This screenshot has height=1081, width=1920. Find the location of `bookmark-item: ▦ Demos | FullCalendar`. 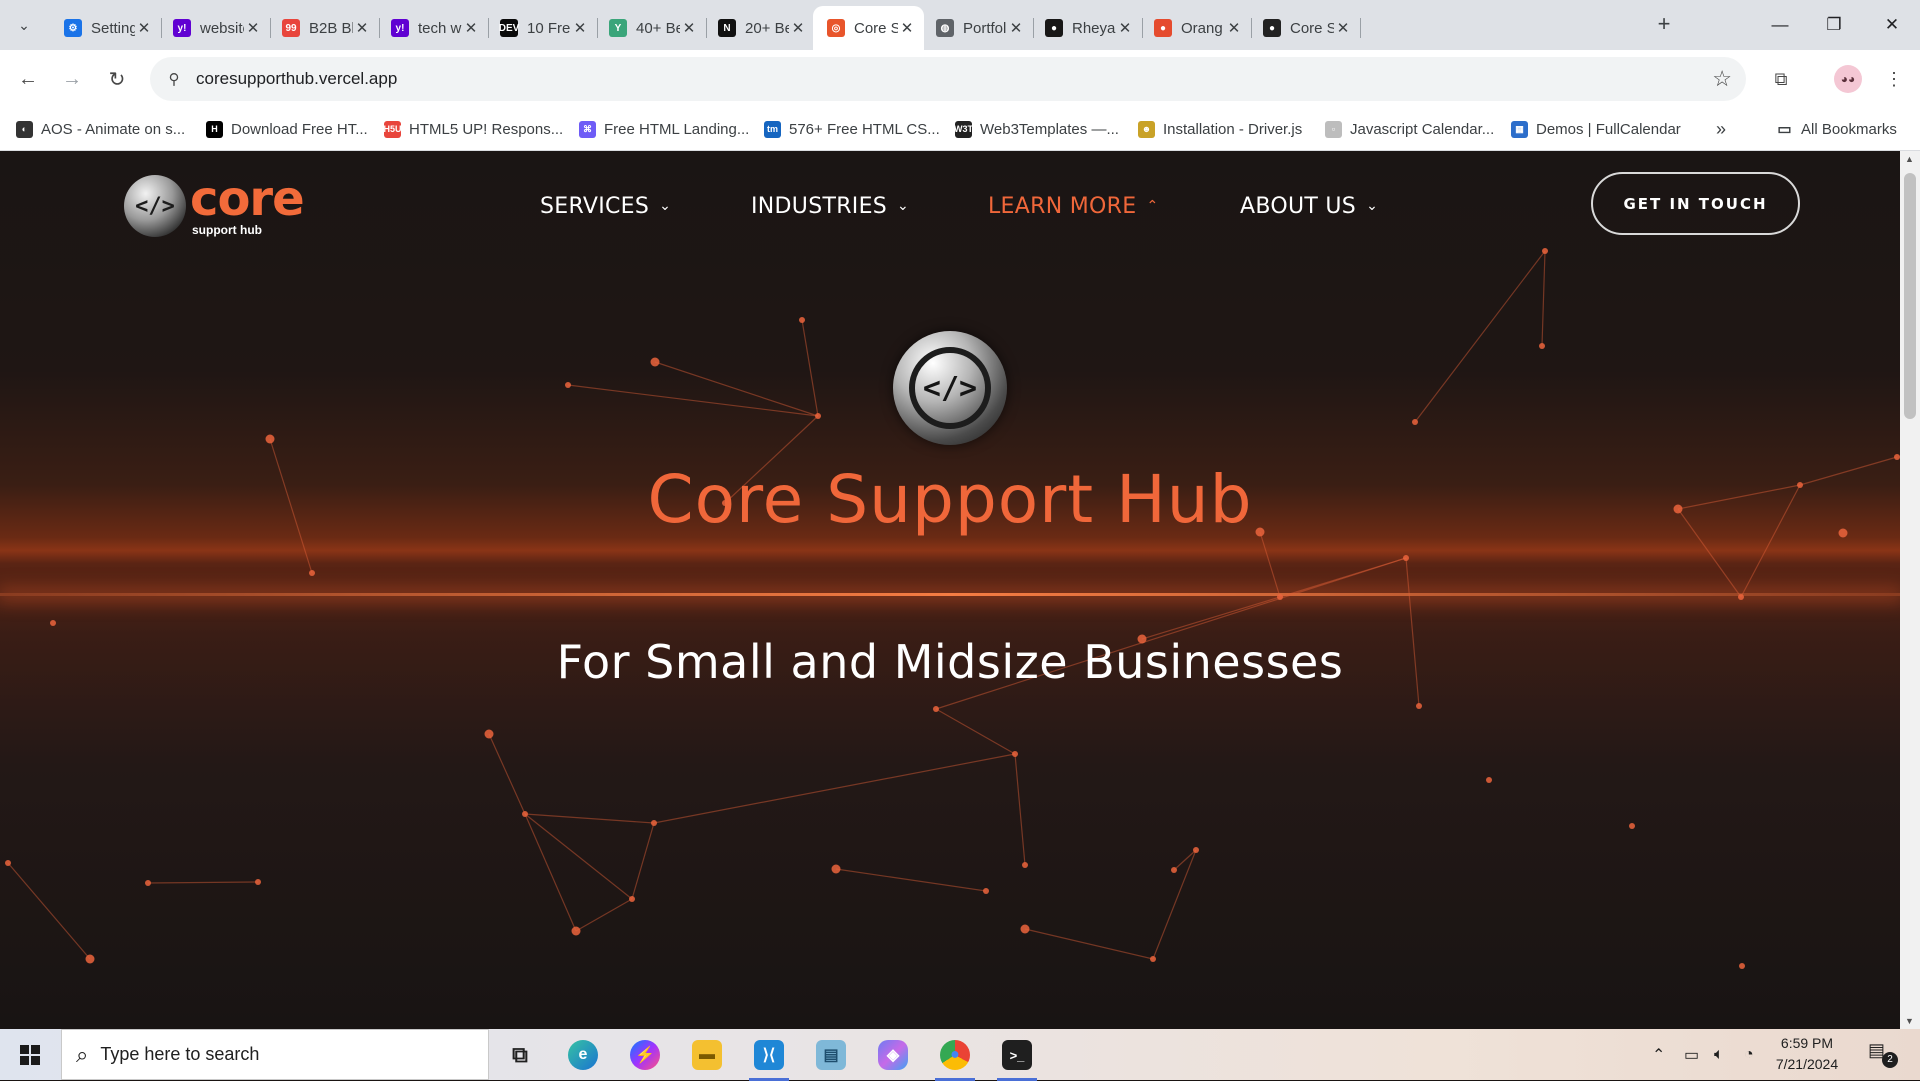

bookmark-item: ▦ Demos | FullCalendar is located at coordinates (1596, 129).